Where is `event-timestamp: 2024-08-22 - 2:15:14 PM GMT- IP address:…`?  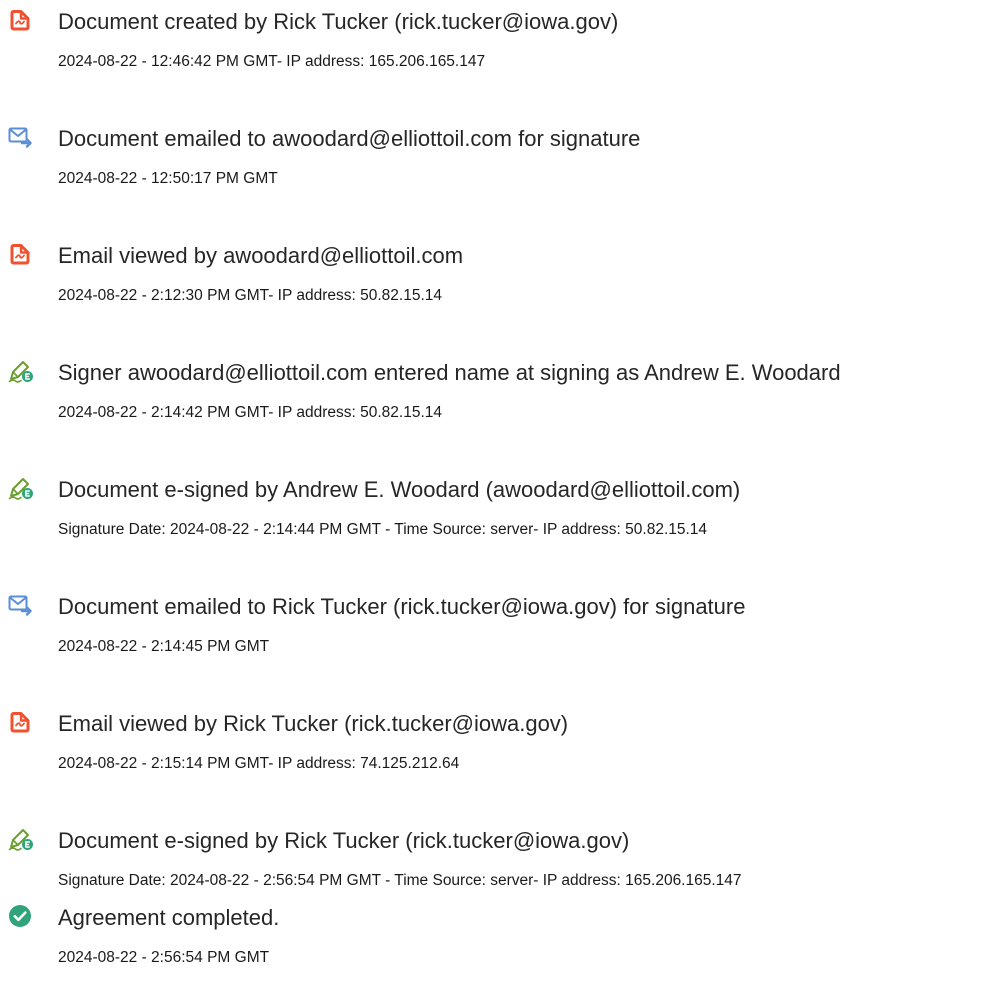 event-timestamp: 2024-08-22 - 2:15:14 PM GMT- IP address:… is located at coordinates (259, 763).